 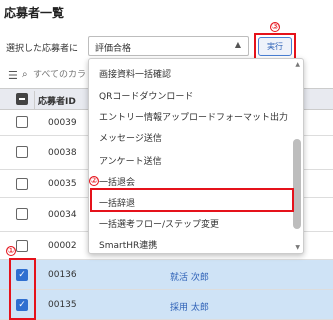 I want to click on scroll-down-icon: ▼, so click(x=297, y=247).